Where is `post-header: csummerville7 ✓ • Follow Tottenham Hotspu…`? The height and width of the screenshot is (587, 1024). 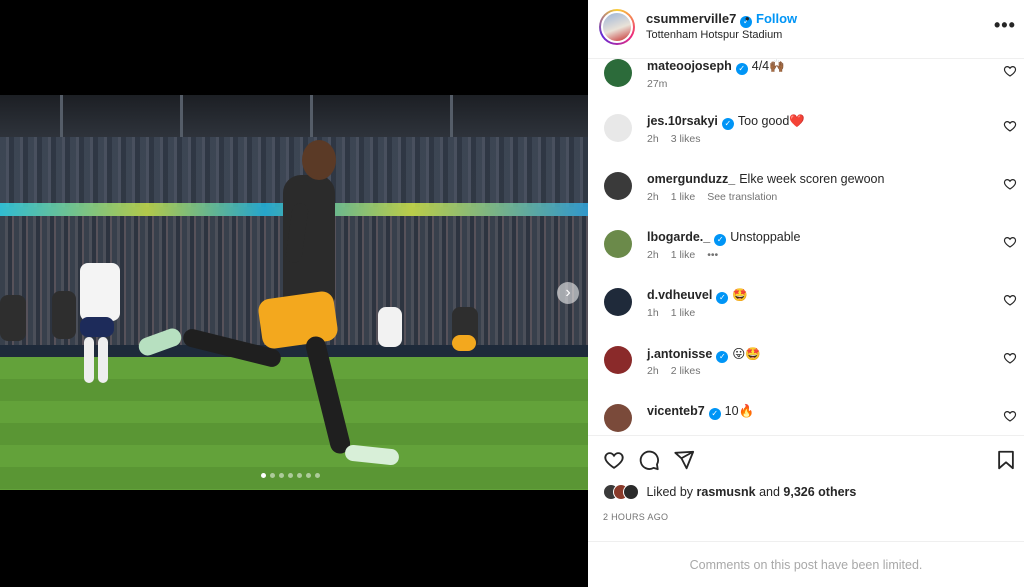
post-header: csummerville7 ✓ • Follow Tottenham Hotspu… is located at coordinates (806, 29).